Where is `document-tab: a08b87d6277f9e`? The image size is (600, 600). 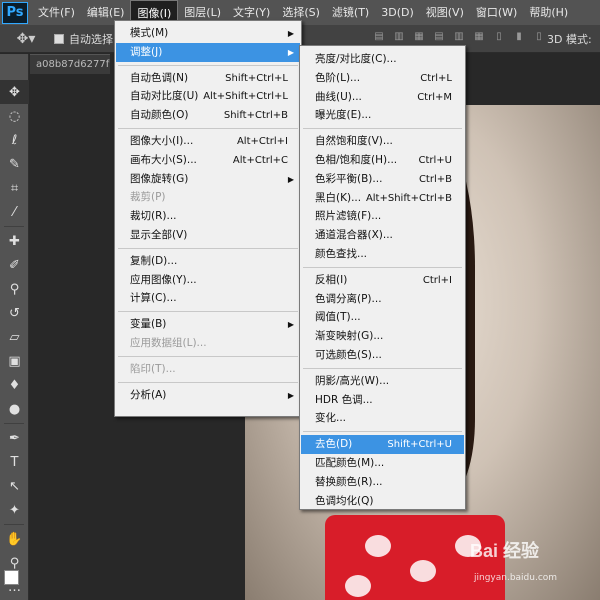
document-tab: a08b87d6277f9e is located at coordinates (70, 64).